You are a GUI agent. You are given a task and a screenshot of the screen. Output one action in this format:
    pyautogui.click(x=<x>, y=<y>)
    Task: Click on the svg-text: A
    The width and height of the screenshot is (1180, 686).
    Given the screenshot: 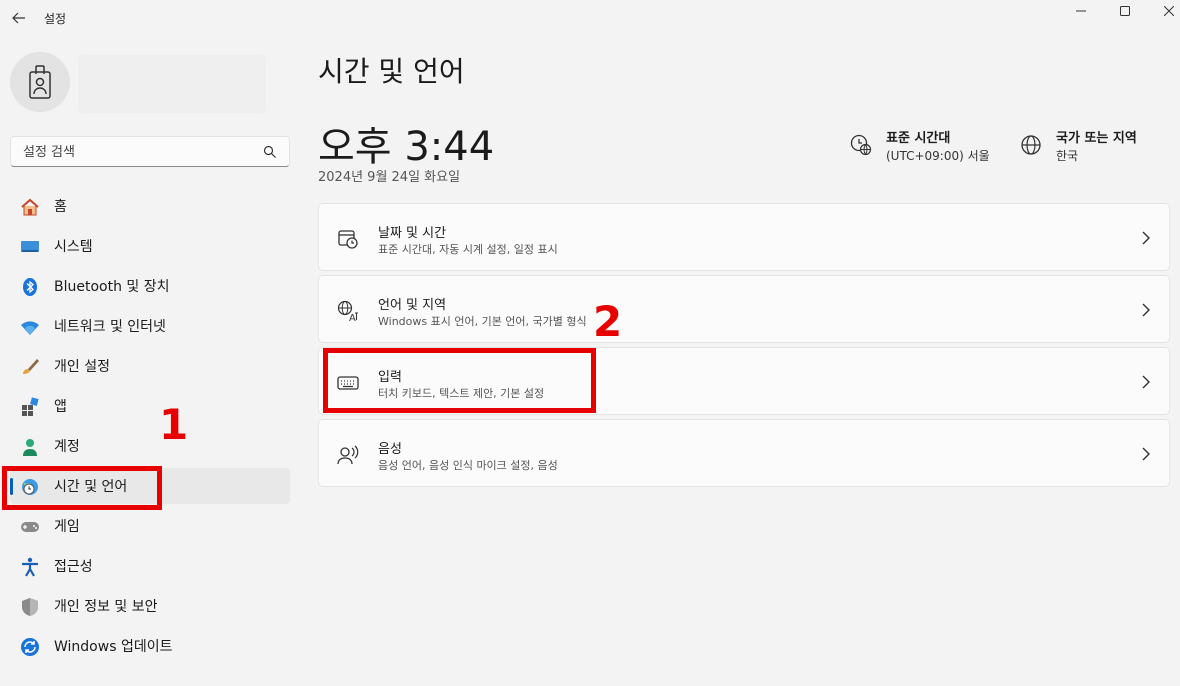 What is the action you would take?
    pyautogui.click(x=352, y=317)
    